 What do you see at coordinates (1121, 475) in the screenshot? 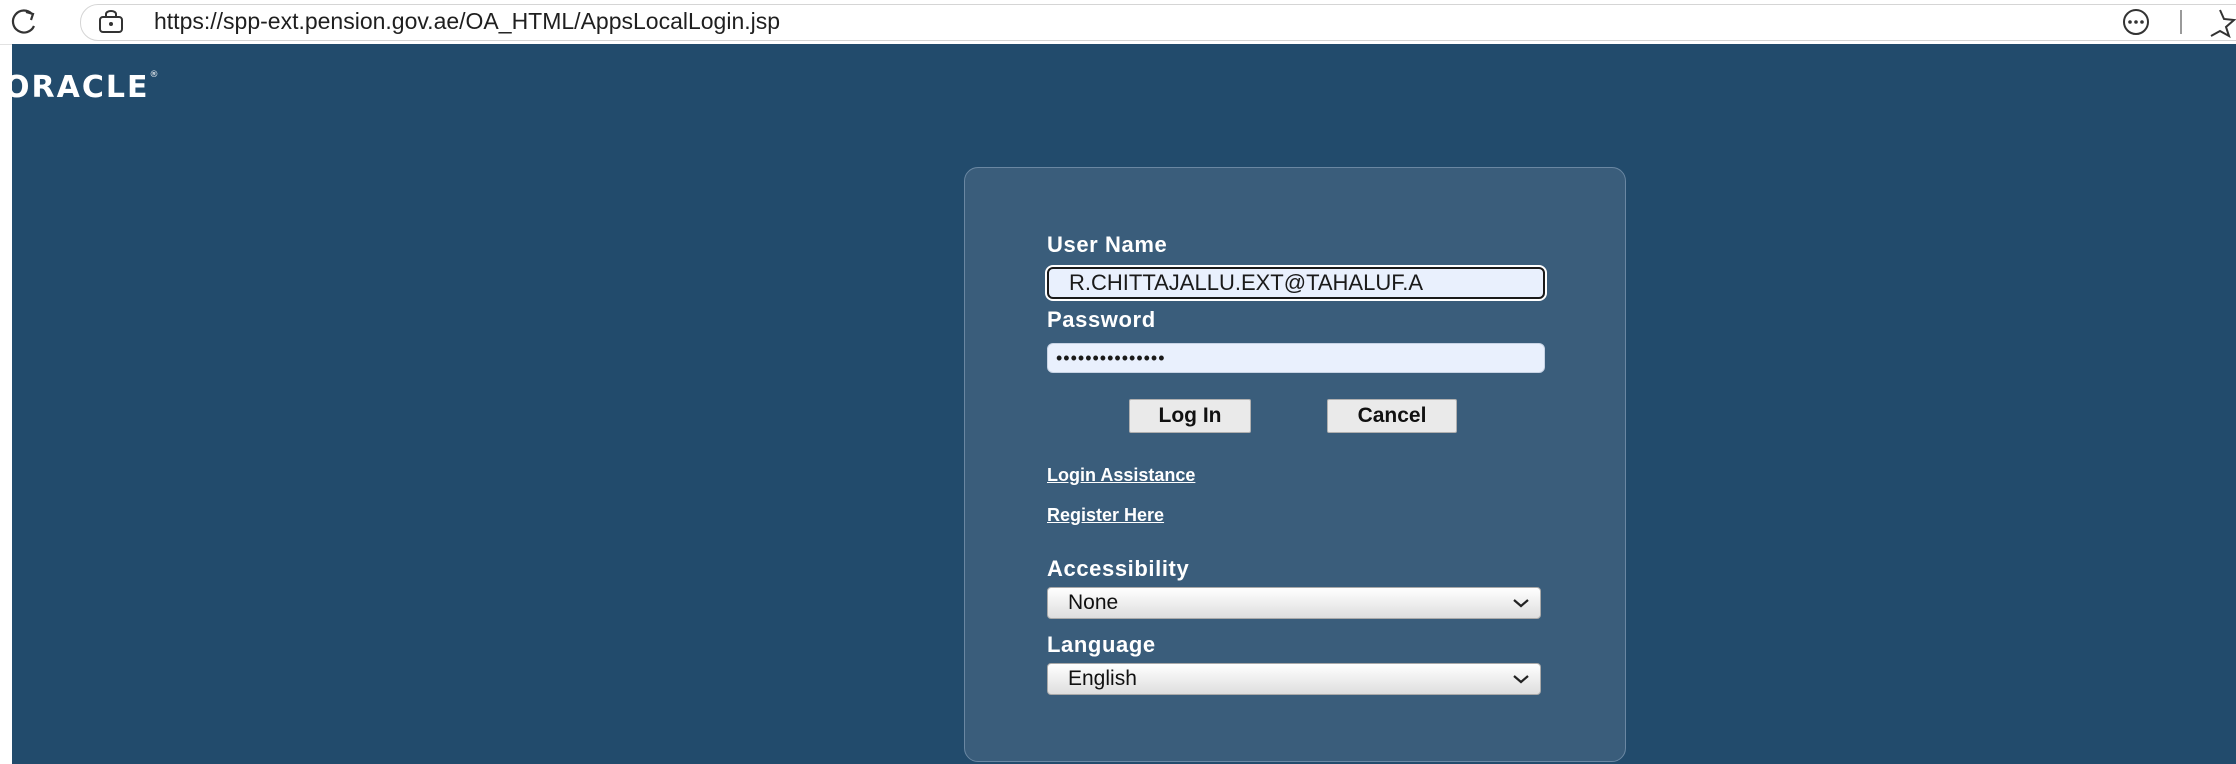
I see `login-assistance-link: Login Assistance` at bounding box center [1121, 475].